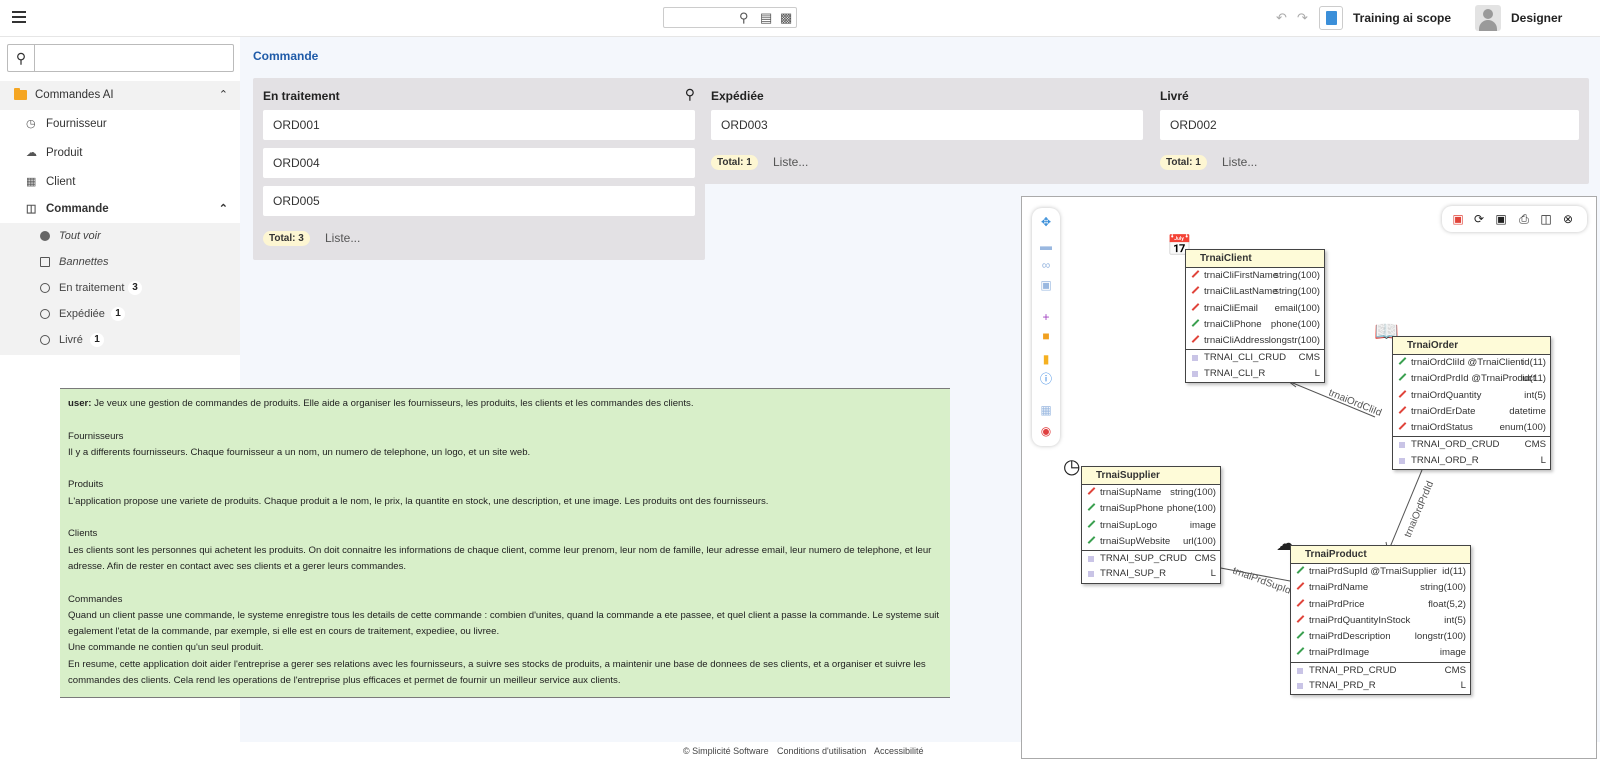  I want to click on entity-field: trnaiOrdCliId @TrnaiClient id(11), so click(1471, 363).